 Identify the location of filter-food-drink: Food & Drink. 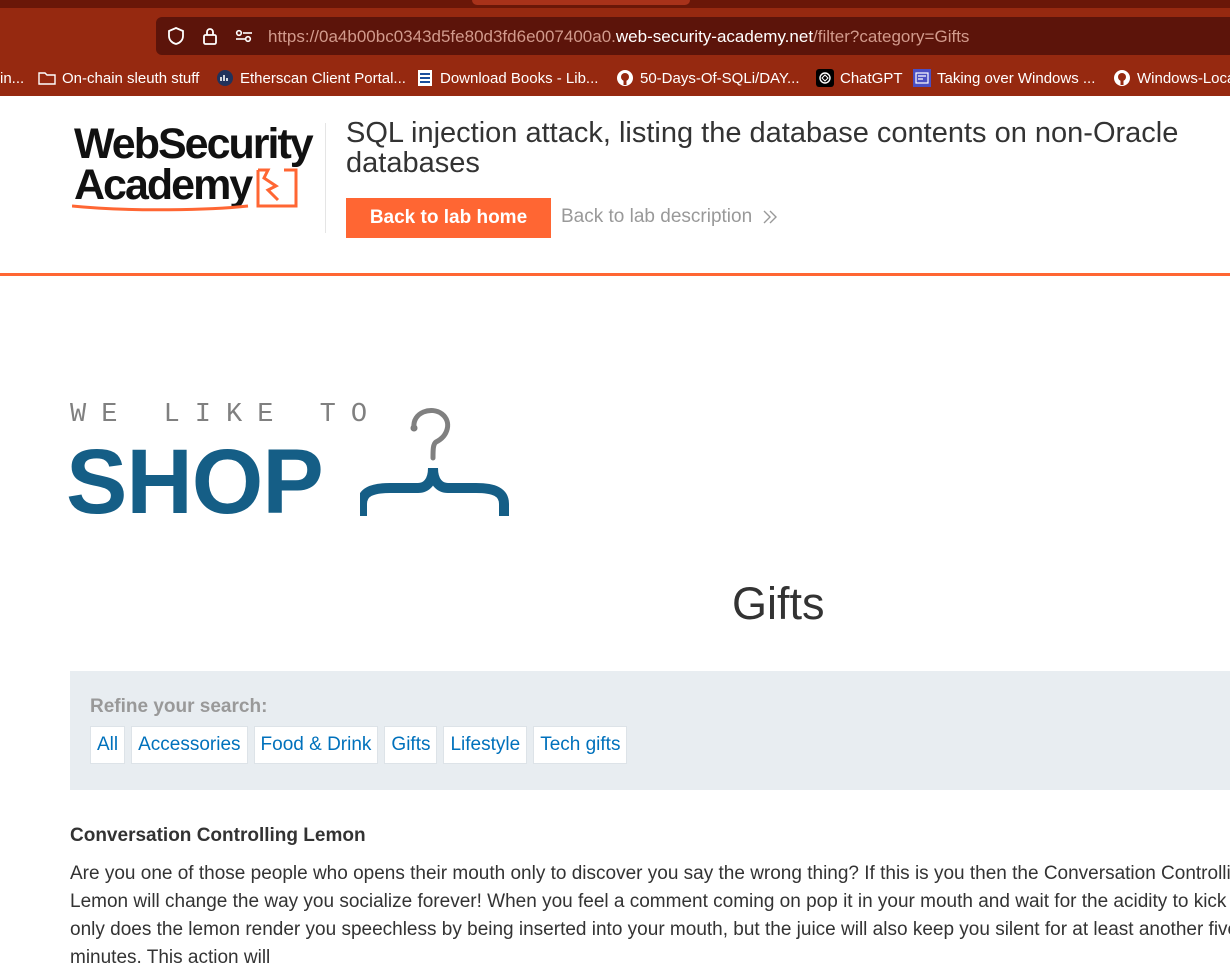
(316, 745).